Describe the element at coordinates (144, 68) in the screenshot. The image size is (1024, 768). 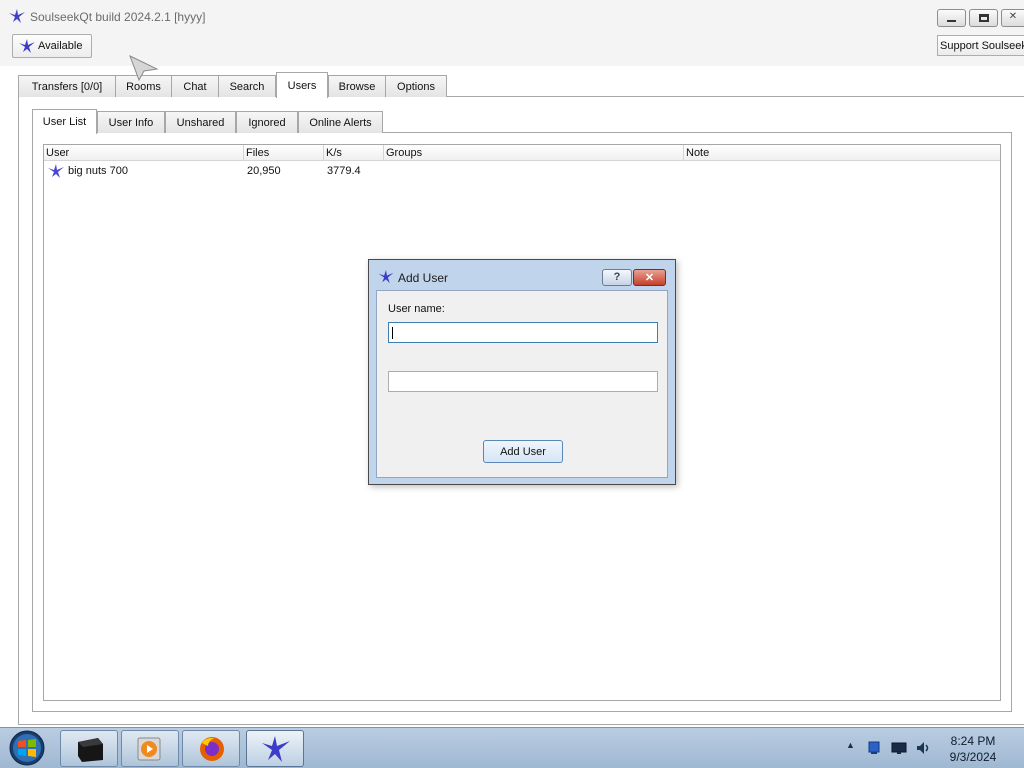
I see `mouse-cursor-icon` at that location.